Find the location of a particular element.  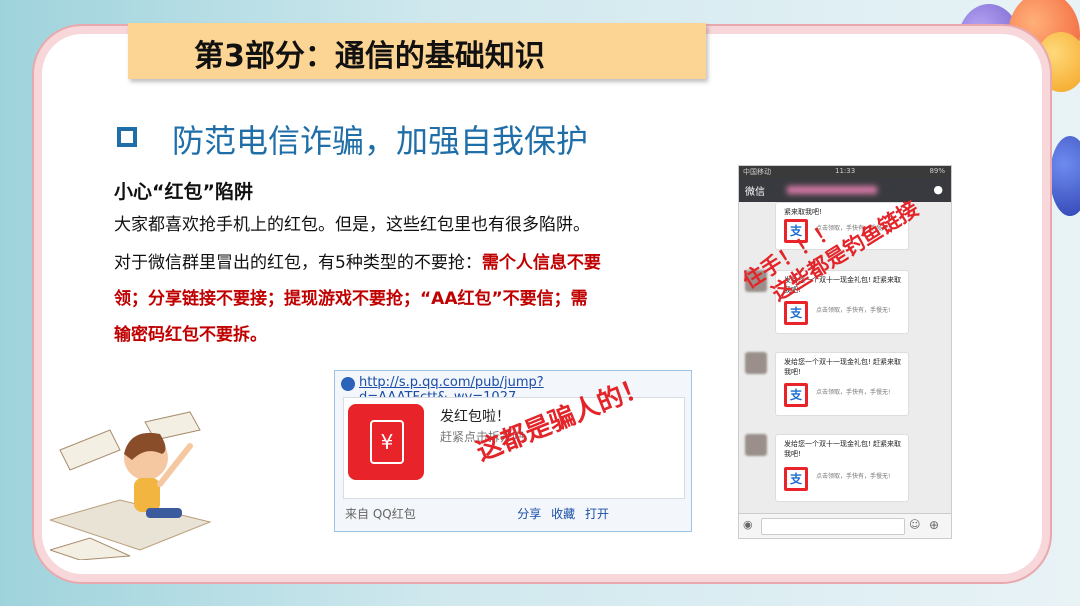

favorite-button: 收藏 is located at coordinates (563, 514).